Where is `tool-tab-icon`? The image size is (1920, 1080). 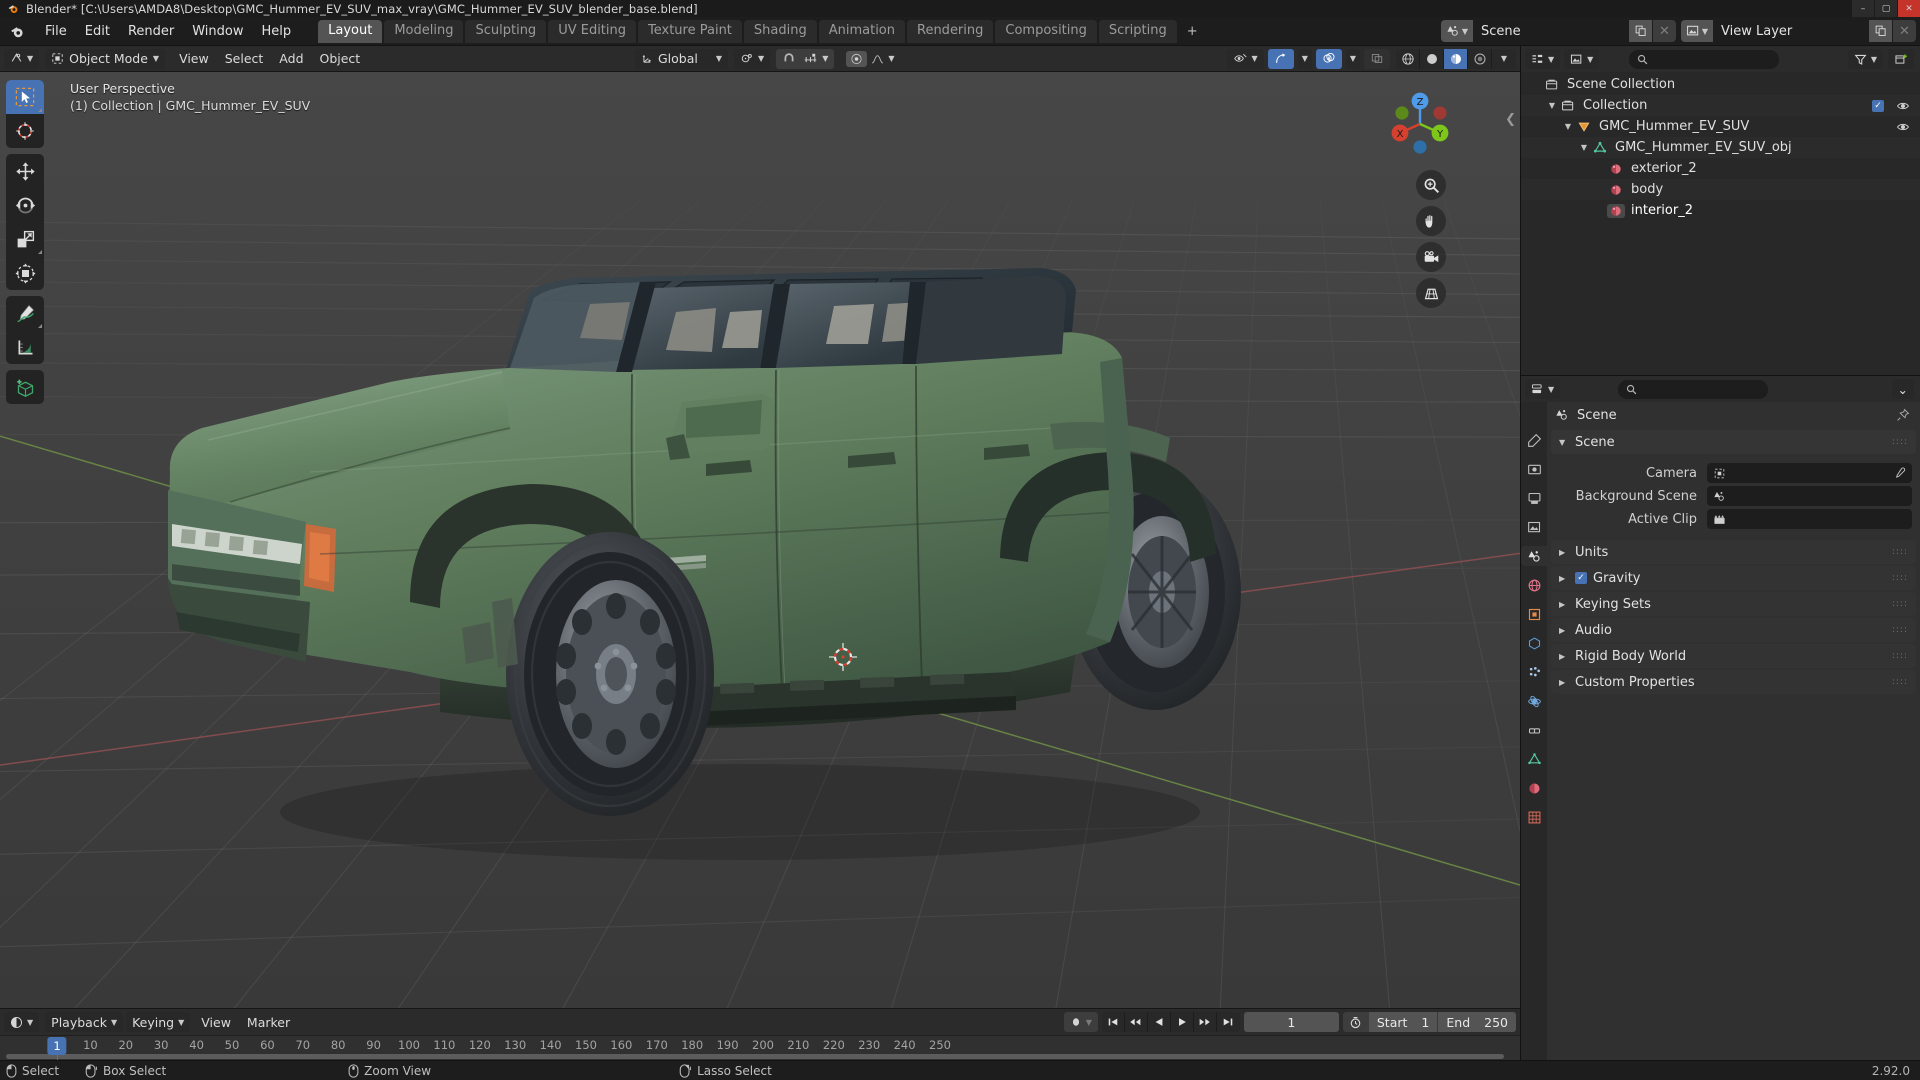
tool-tab-icon is located at coordinates (1534, 440).